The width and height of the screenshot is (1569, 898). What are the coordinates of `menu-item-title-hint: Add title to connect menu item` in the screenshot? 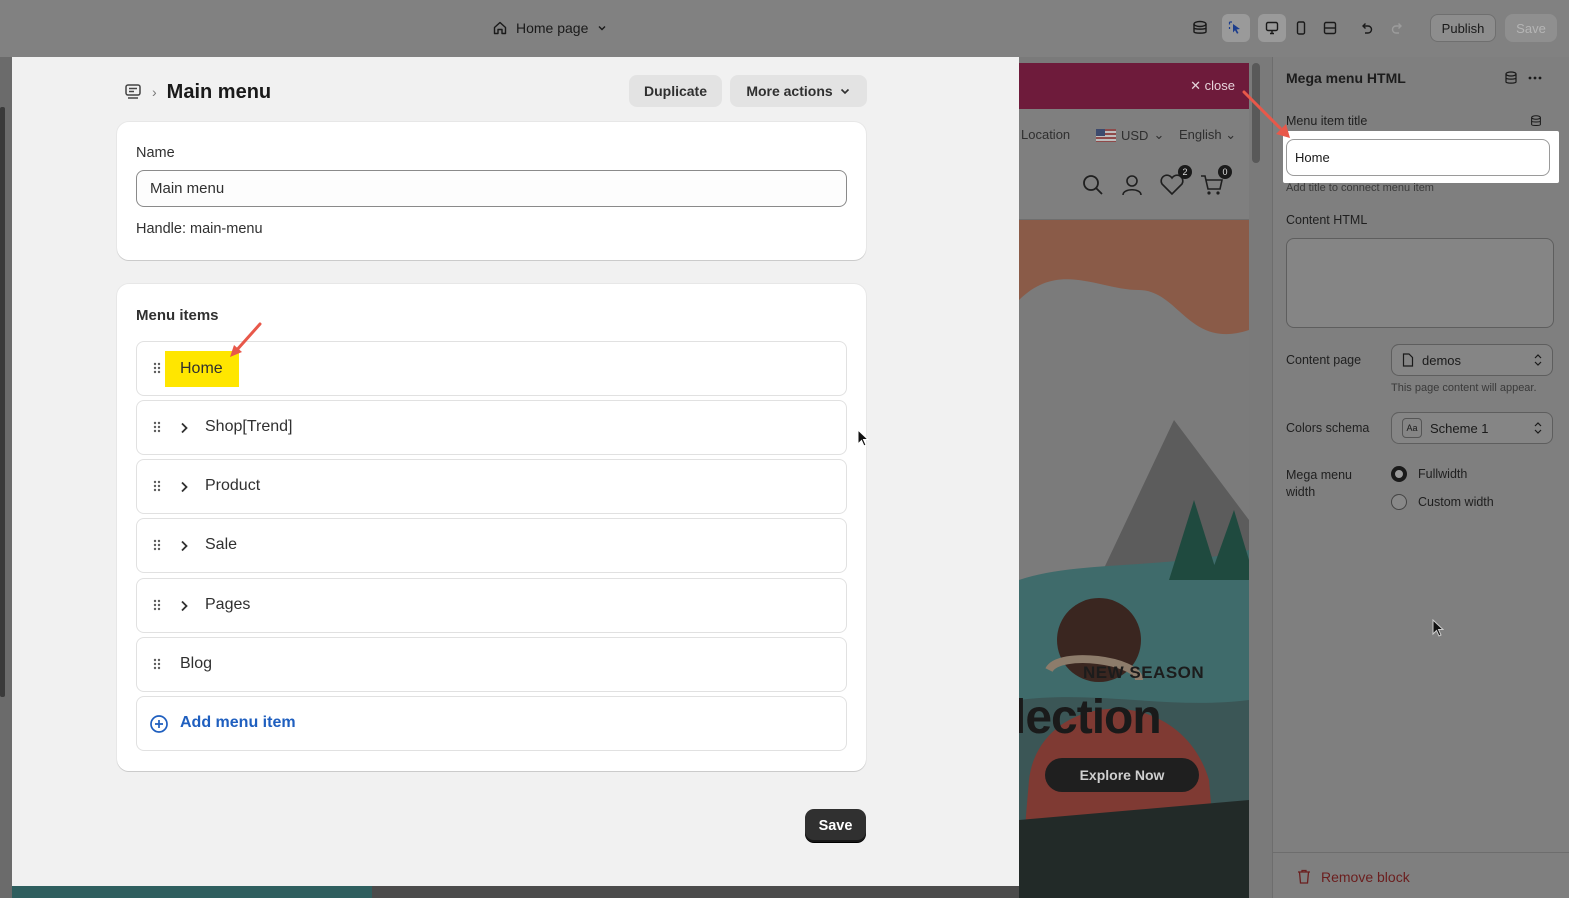 It's located at (1360, 188).